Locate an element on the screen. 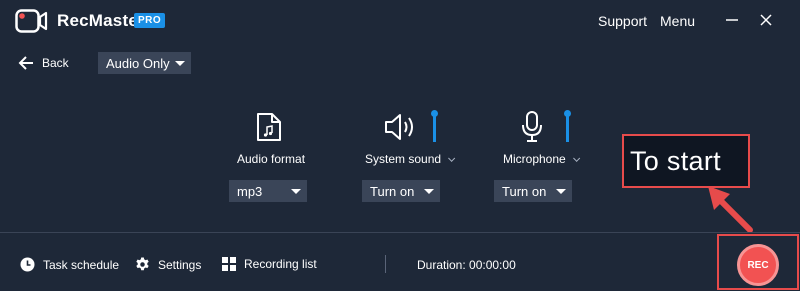 This screenshot has height=291, width=800. microphone-menu: Microphone is located at coordinates (541, 159).